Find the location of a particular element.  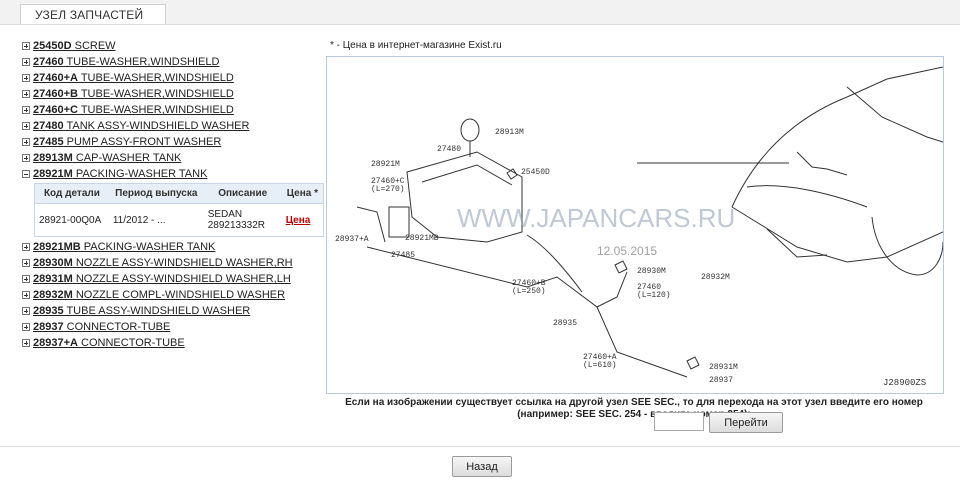

part-link: 28930M NOZZLE ASSY-WINDSHIELD WASHER,RH is located at coordinates (163, 263).